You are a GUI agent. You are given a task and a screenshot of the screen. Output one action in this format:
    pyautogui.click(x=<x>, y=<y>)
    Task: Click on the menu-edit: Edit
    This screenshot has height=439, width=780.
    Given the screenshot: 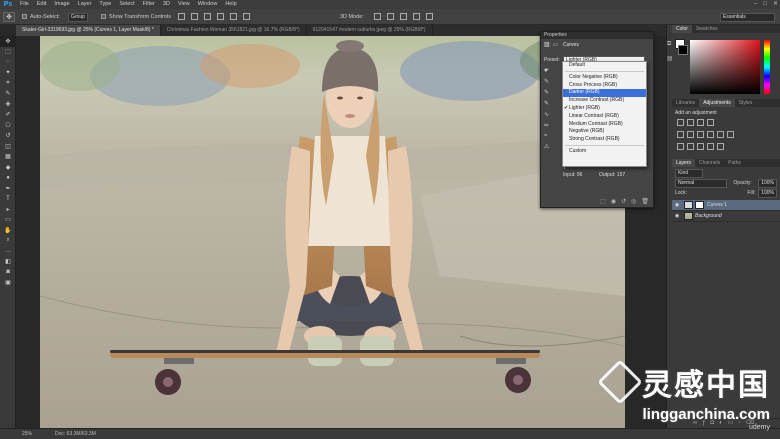 What is the action you would take?
    pyautogui.click(x=41, y=4)
    